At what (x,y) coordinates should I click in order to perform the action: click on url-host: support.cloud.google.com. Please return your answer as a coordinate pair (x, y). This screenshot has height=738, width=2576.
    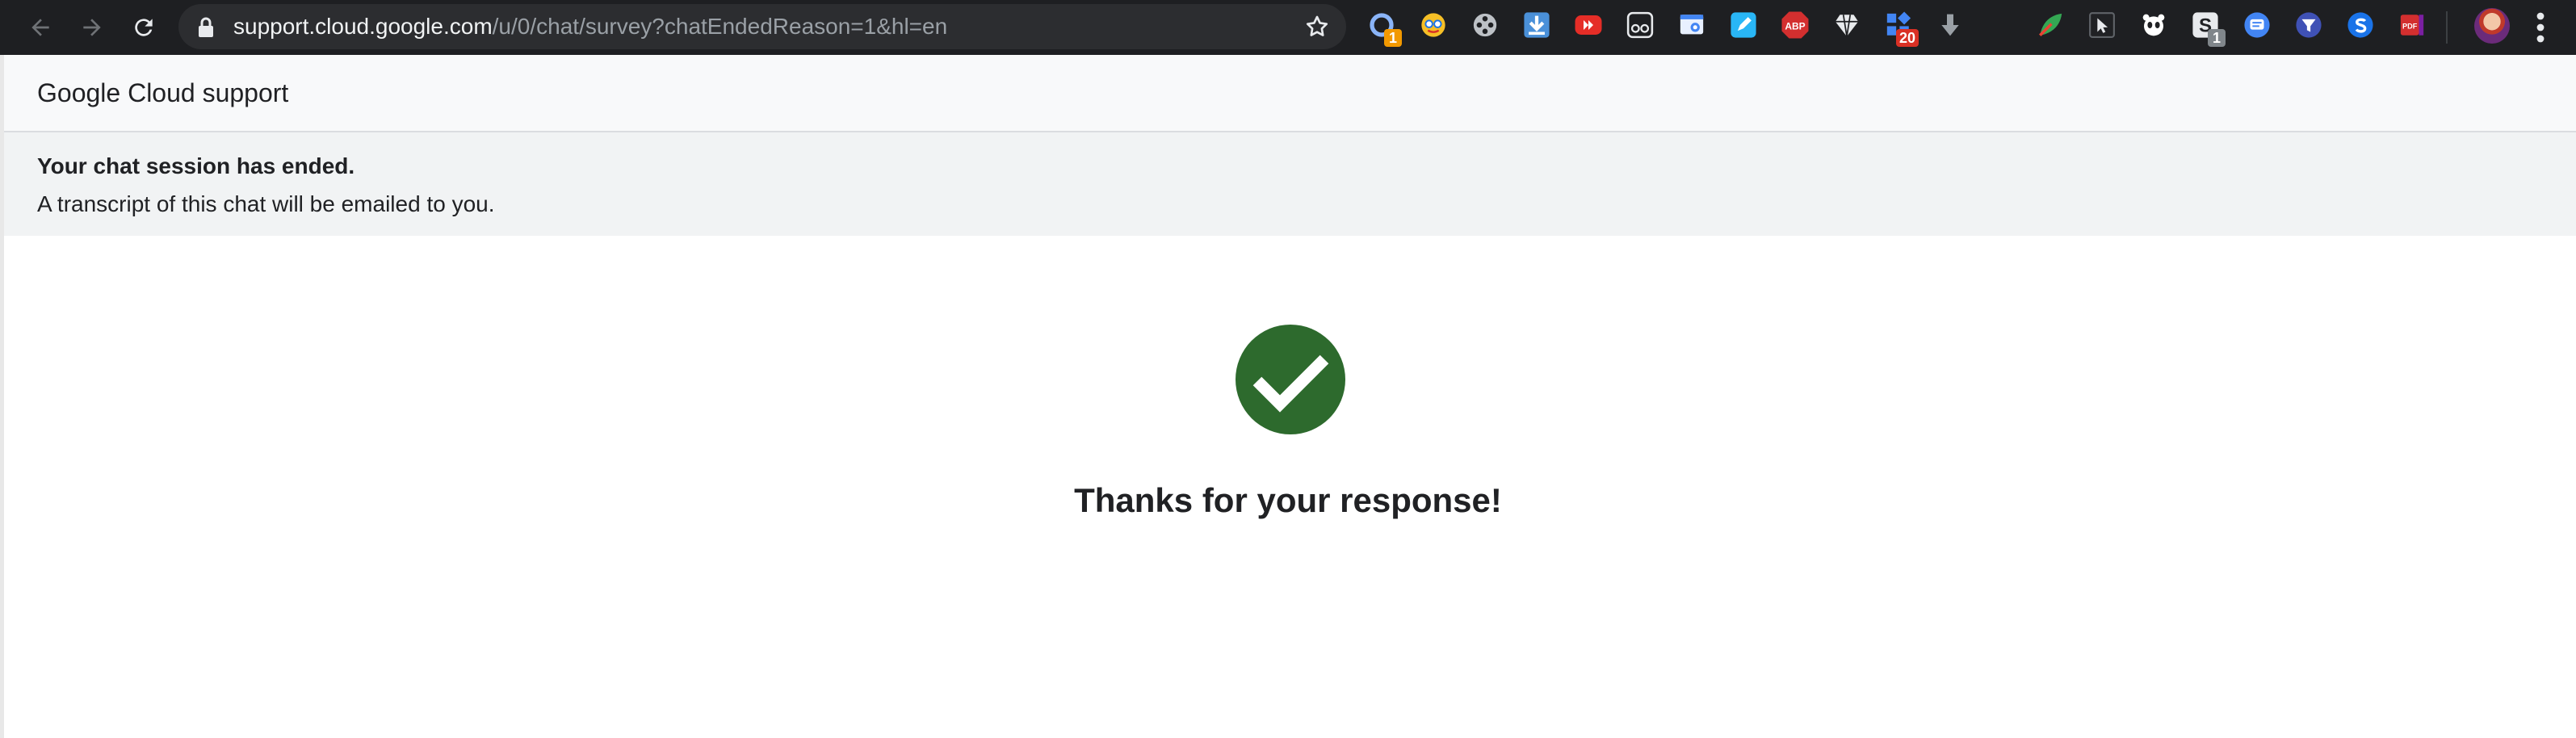
    Looking at the image, I should click on (363, 26).